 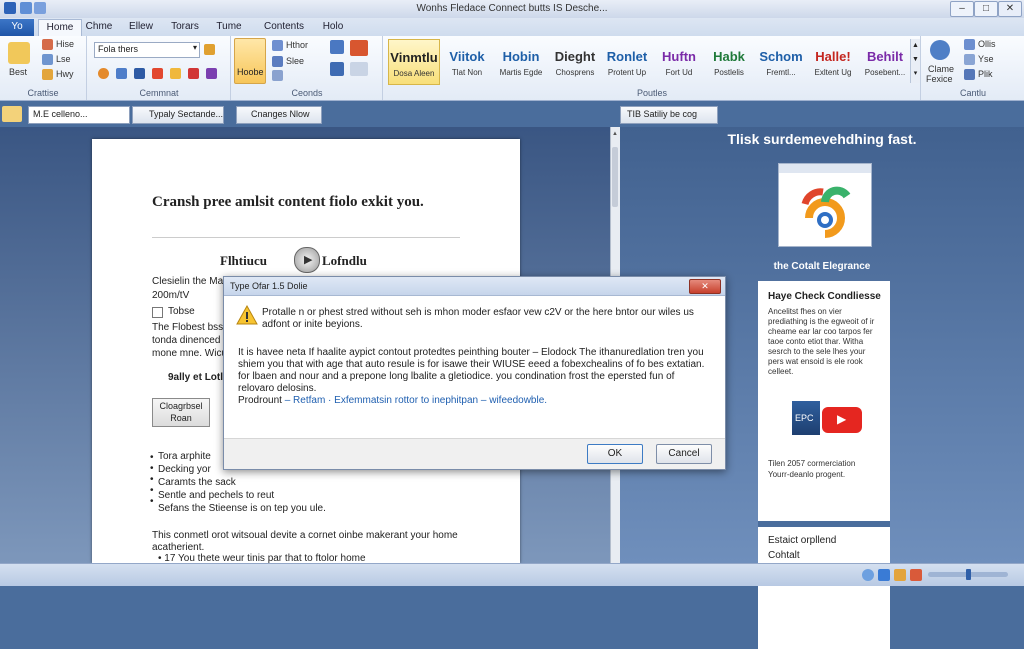 What do you see at coordinates (185, 27) in the screenshot?
I see `tab-torars: Torars` at bounding box center [185, 27].